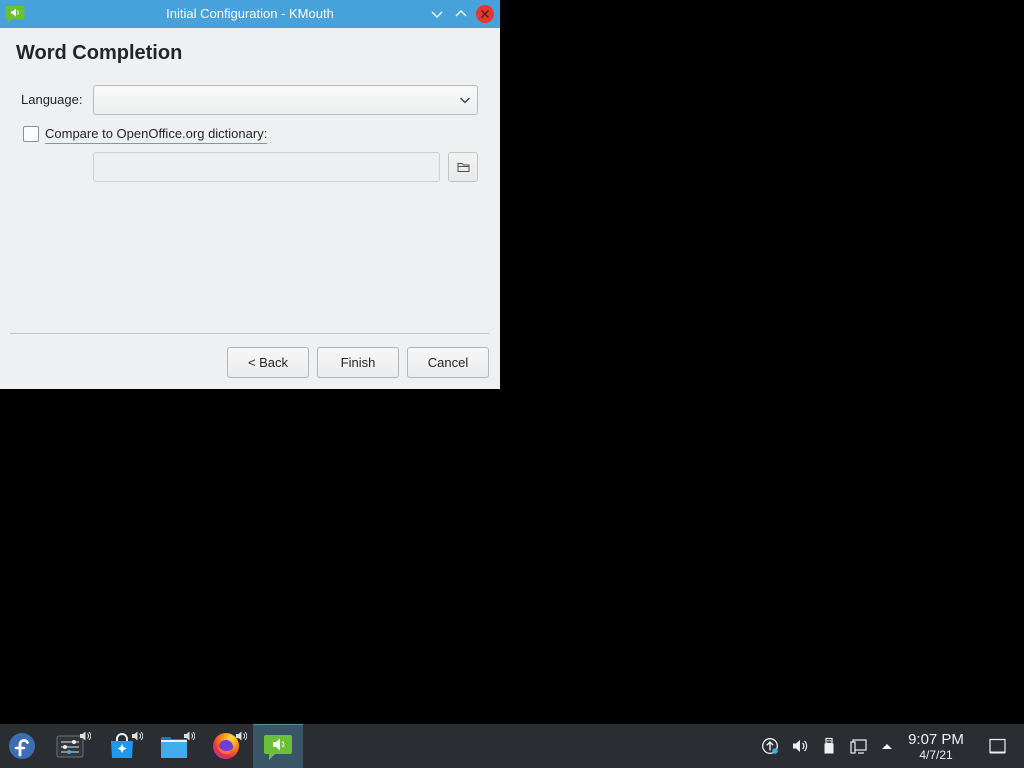 This screenshot has height=768, width=1024. Describe the element at coordinates (485, 14) in the screenshot. I see `close-icon` at that location.